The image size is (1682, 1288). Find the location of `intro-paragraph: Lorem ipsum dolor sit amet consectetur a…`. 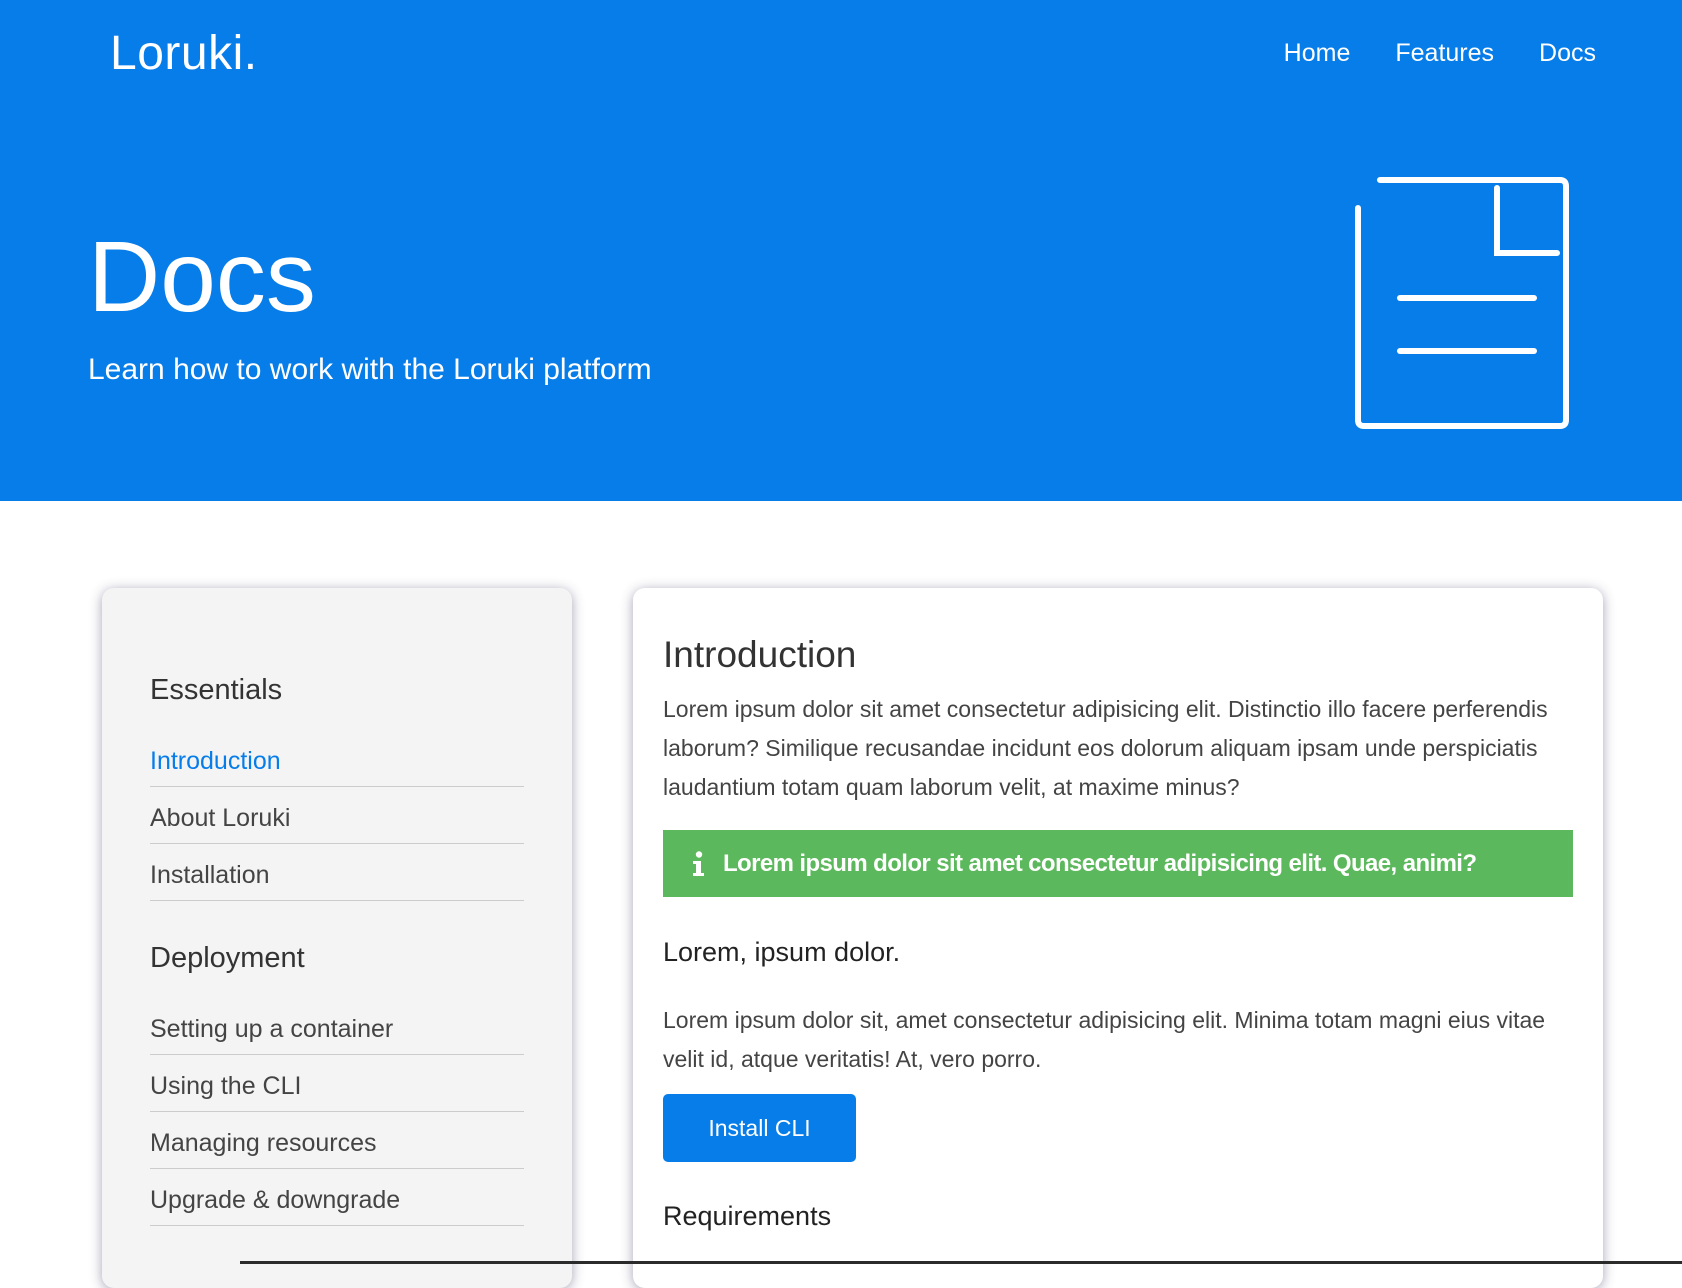

intro-paragraph: Lorem ipsum dolor sit amet consectetur a… is located at coordinates (1105, 748).